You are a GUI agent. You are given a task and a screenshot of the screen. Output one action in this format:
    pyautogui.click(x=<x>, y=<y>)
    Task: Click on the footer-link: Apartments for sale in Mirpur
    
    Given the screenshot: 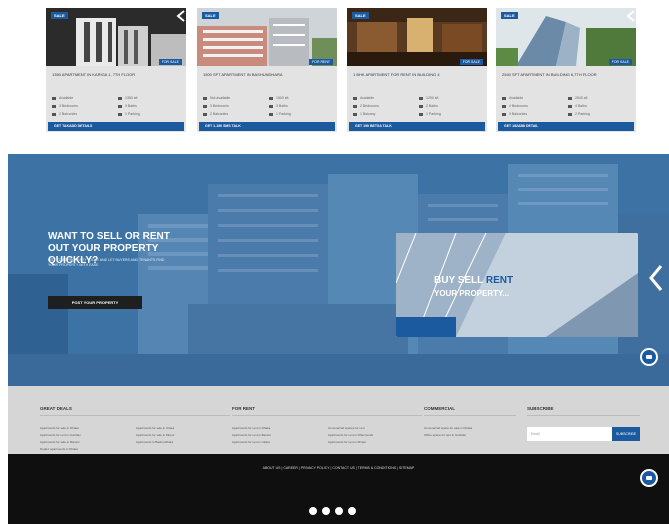 What is the action you would take?
    pyautogui.click(x=155, y=435)
    